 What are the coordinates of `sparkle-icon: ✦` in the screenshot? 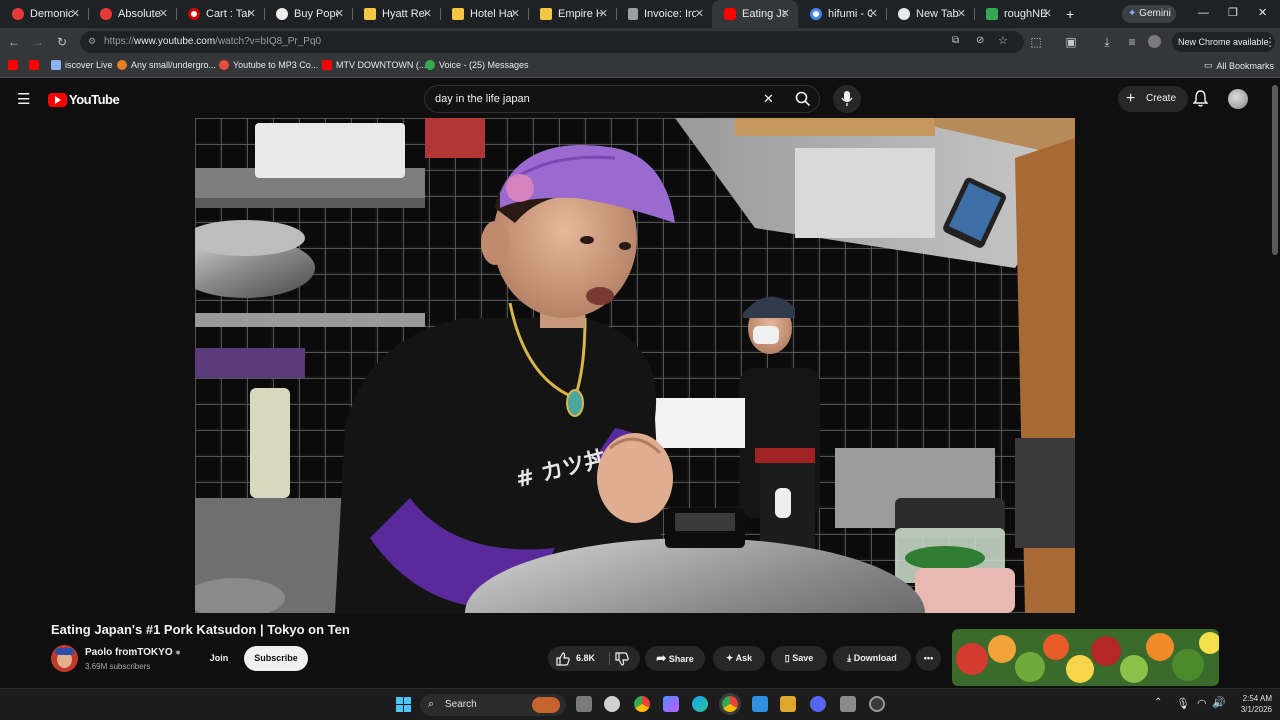 It's located at (729, 658).